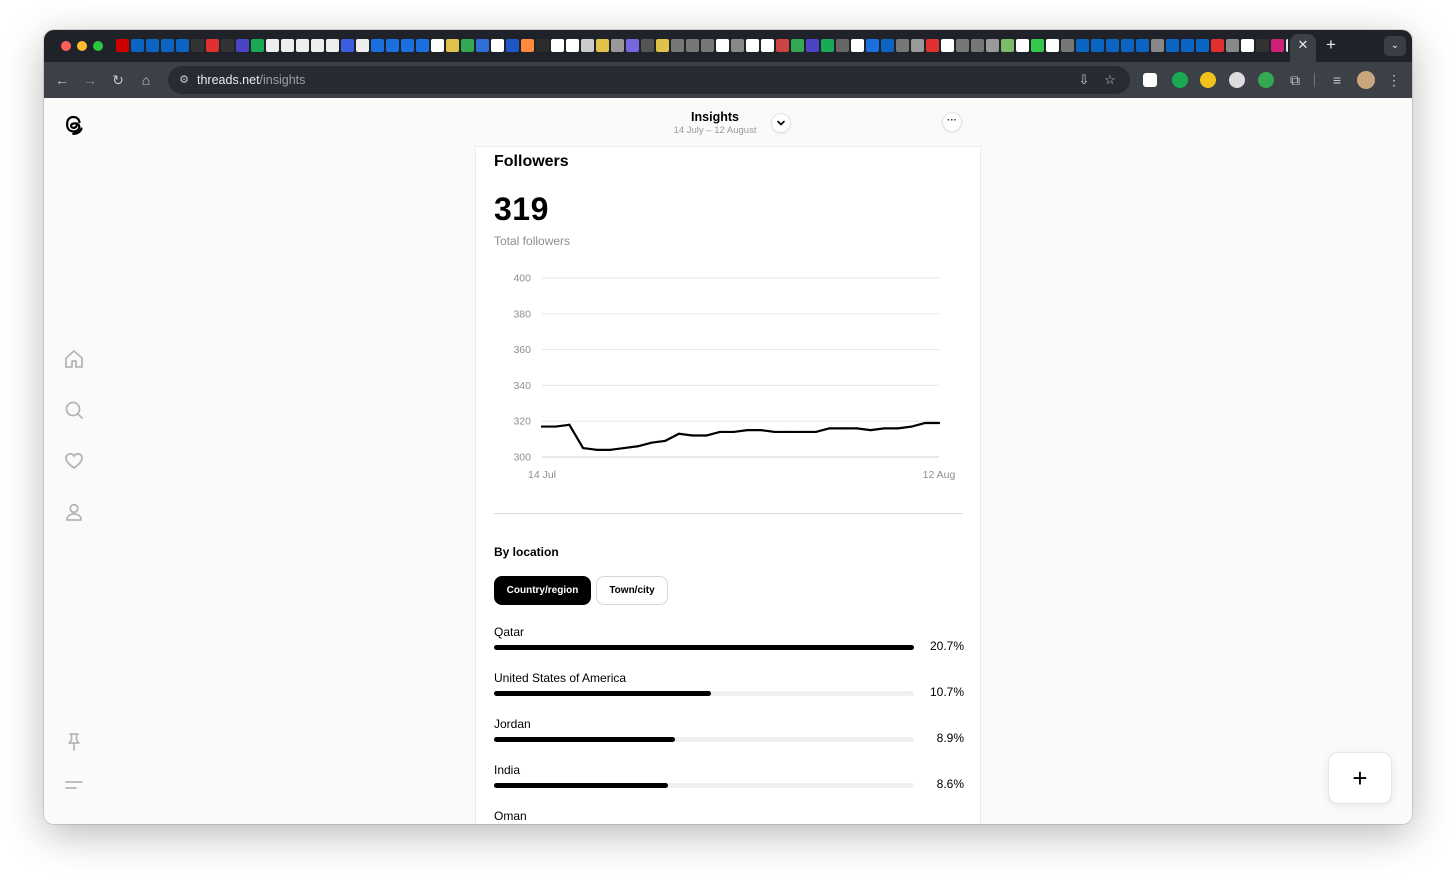 The width and height of the screenshot is (1456, 883). What do you see at coordinates (1237, 80) in the screenshot?
I see `extension-bolt-icon` at bounding box center [1237, 80].